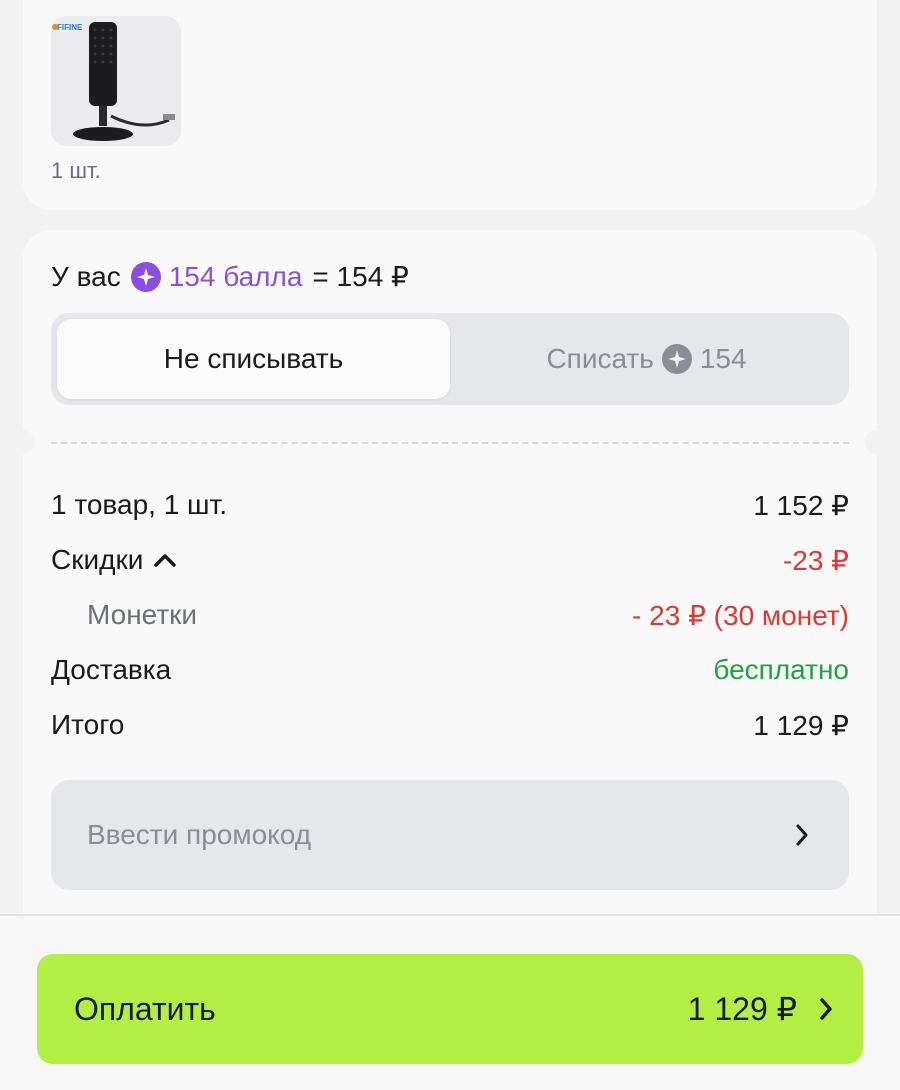 The image size is (900, 1090). Describe the element at coordinates (199, 834) in the screenshot. I see `promo-code-label: Ввести промокод` at that location.